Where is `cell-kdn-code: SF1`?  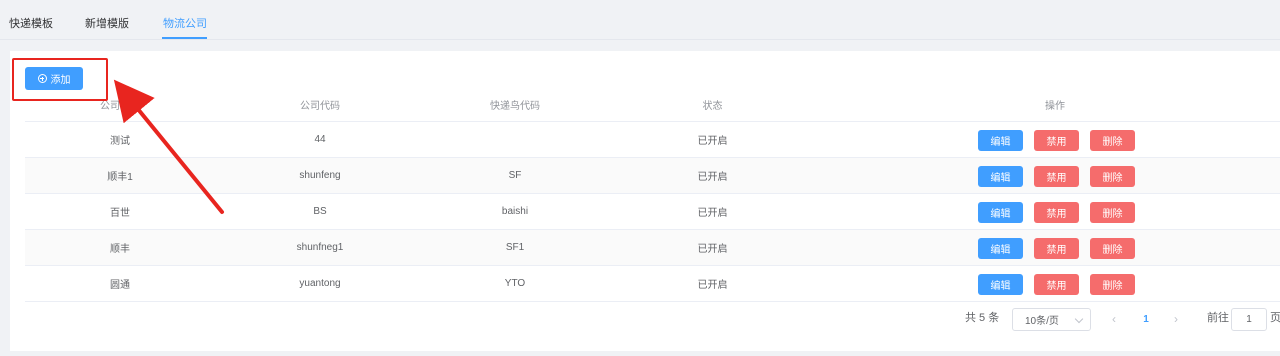
cell-kdn-code: SF1 is located at coordinates (515, 247).